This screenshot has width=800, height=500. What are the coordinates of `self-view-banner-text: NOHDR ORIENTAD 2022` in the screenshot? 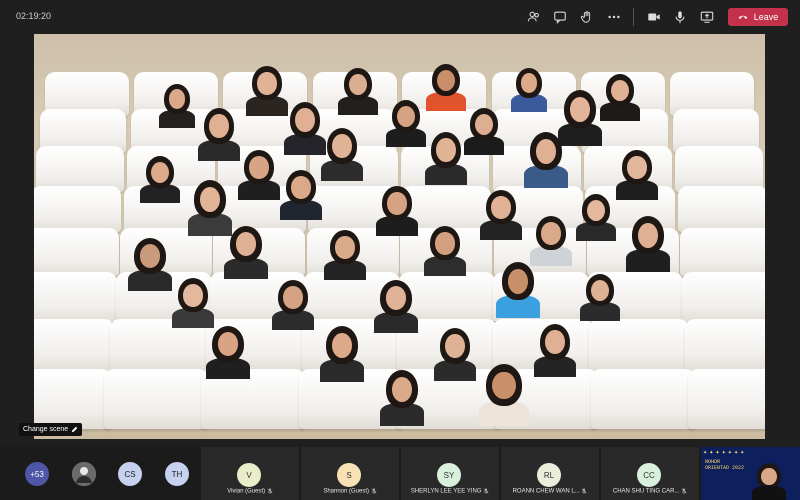 It's located at (725, 465).